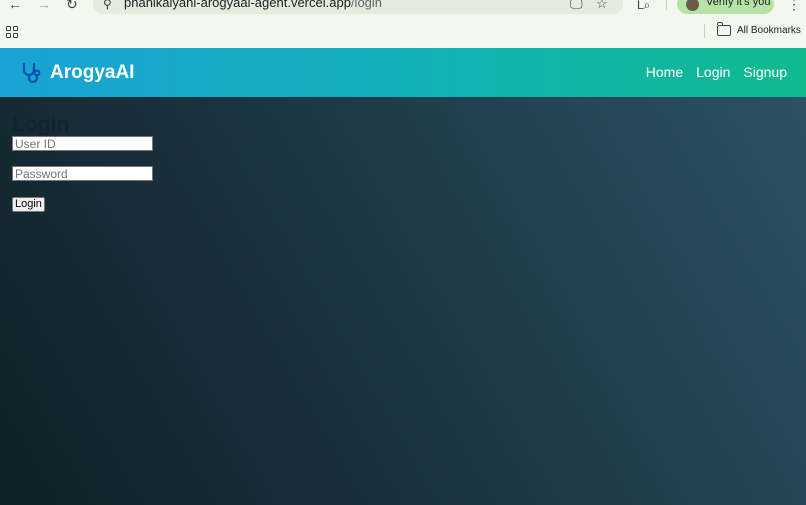  I want to click on user-id-input, so click(82, 143).